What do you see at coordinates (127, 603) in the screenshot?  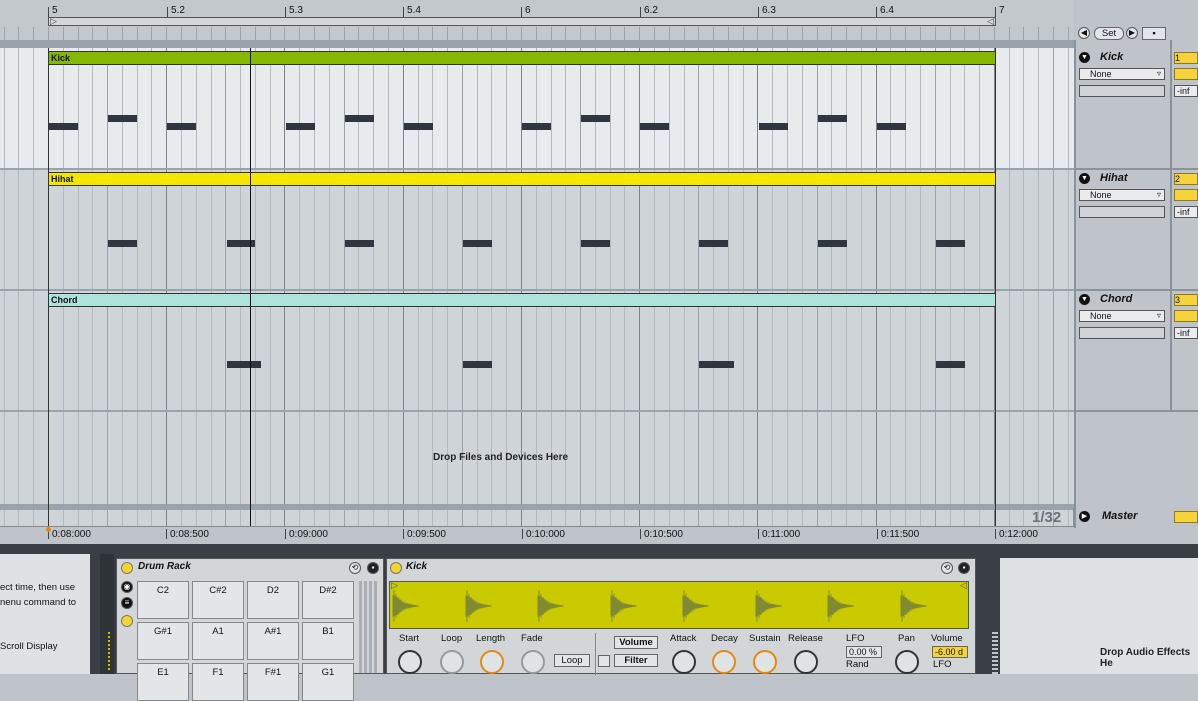 I see `show-chains-icon: ≡` at bounding box center [127, 603].